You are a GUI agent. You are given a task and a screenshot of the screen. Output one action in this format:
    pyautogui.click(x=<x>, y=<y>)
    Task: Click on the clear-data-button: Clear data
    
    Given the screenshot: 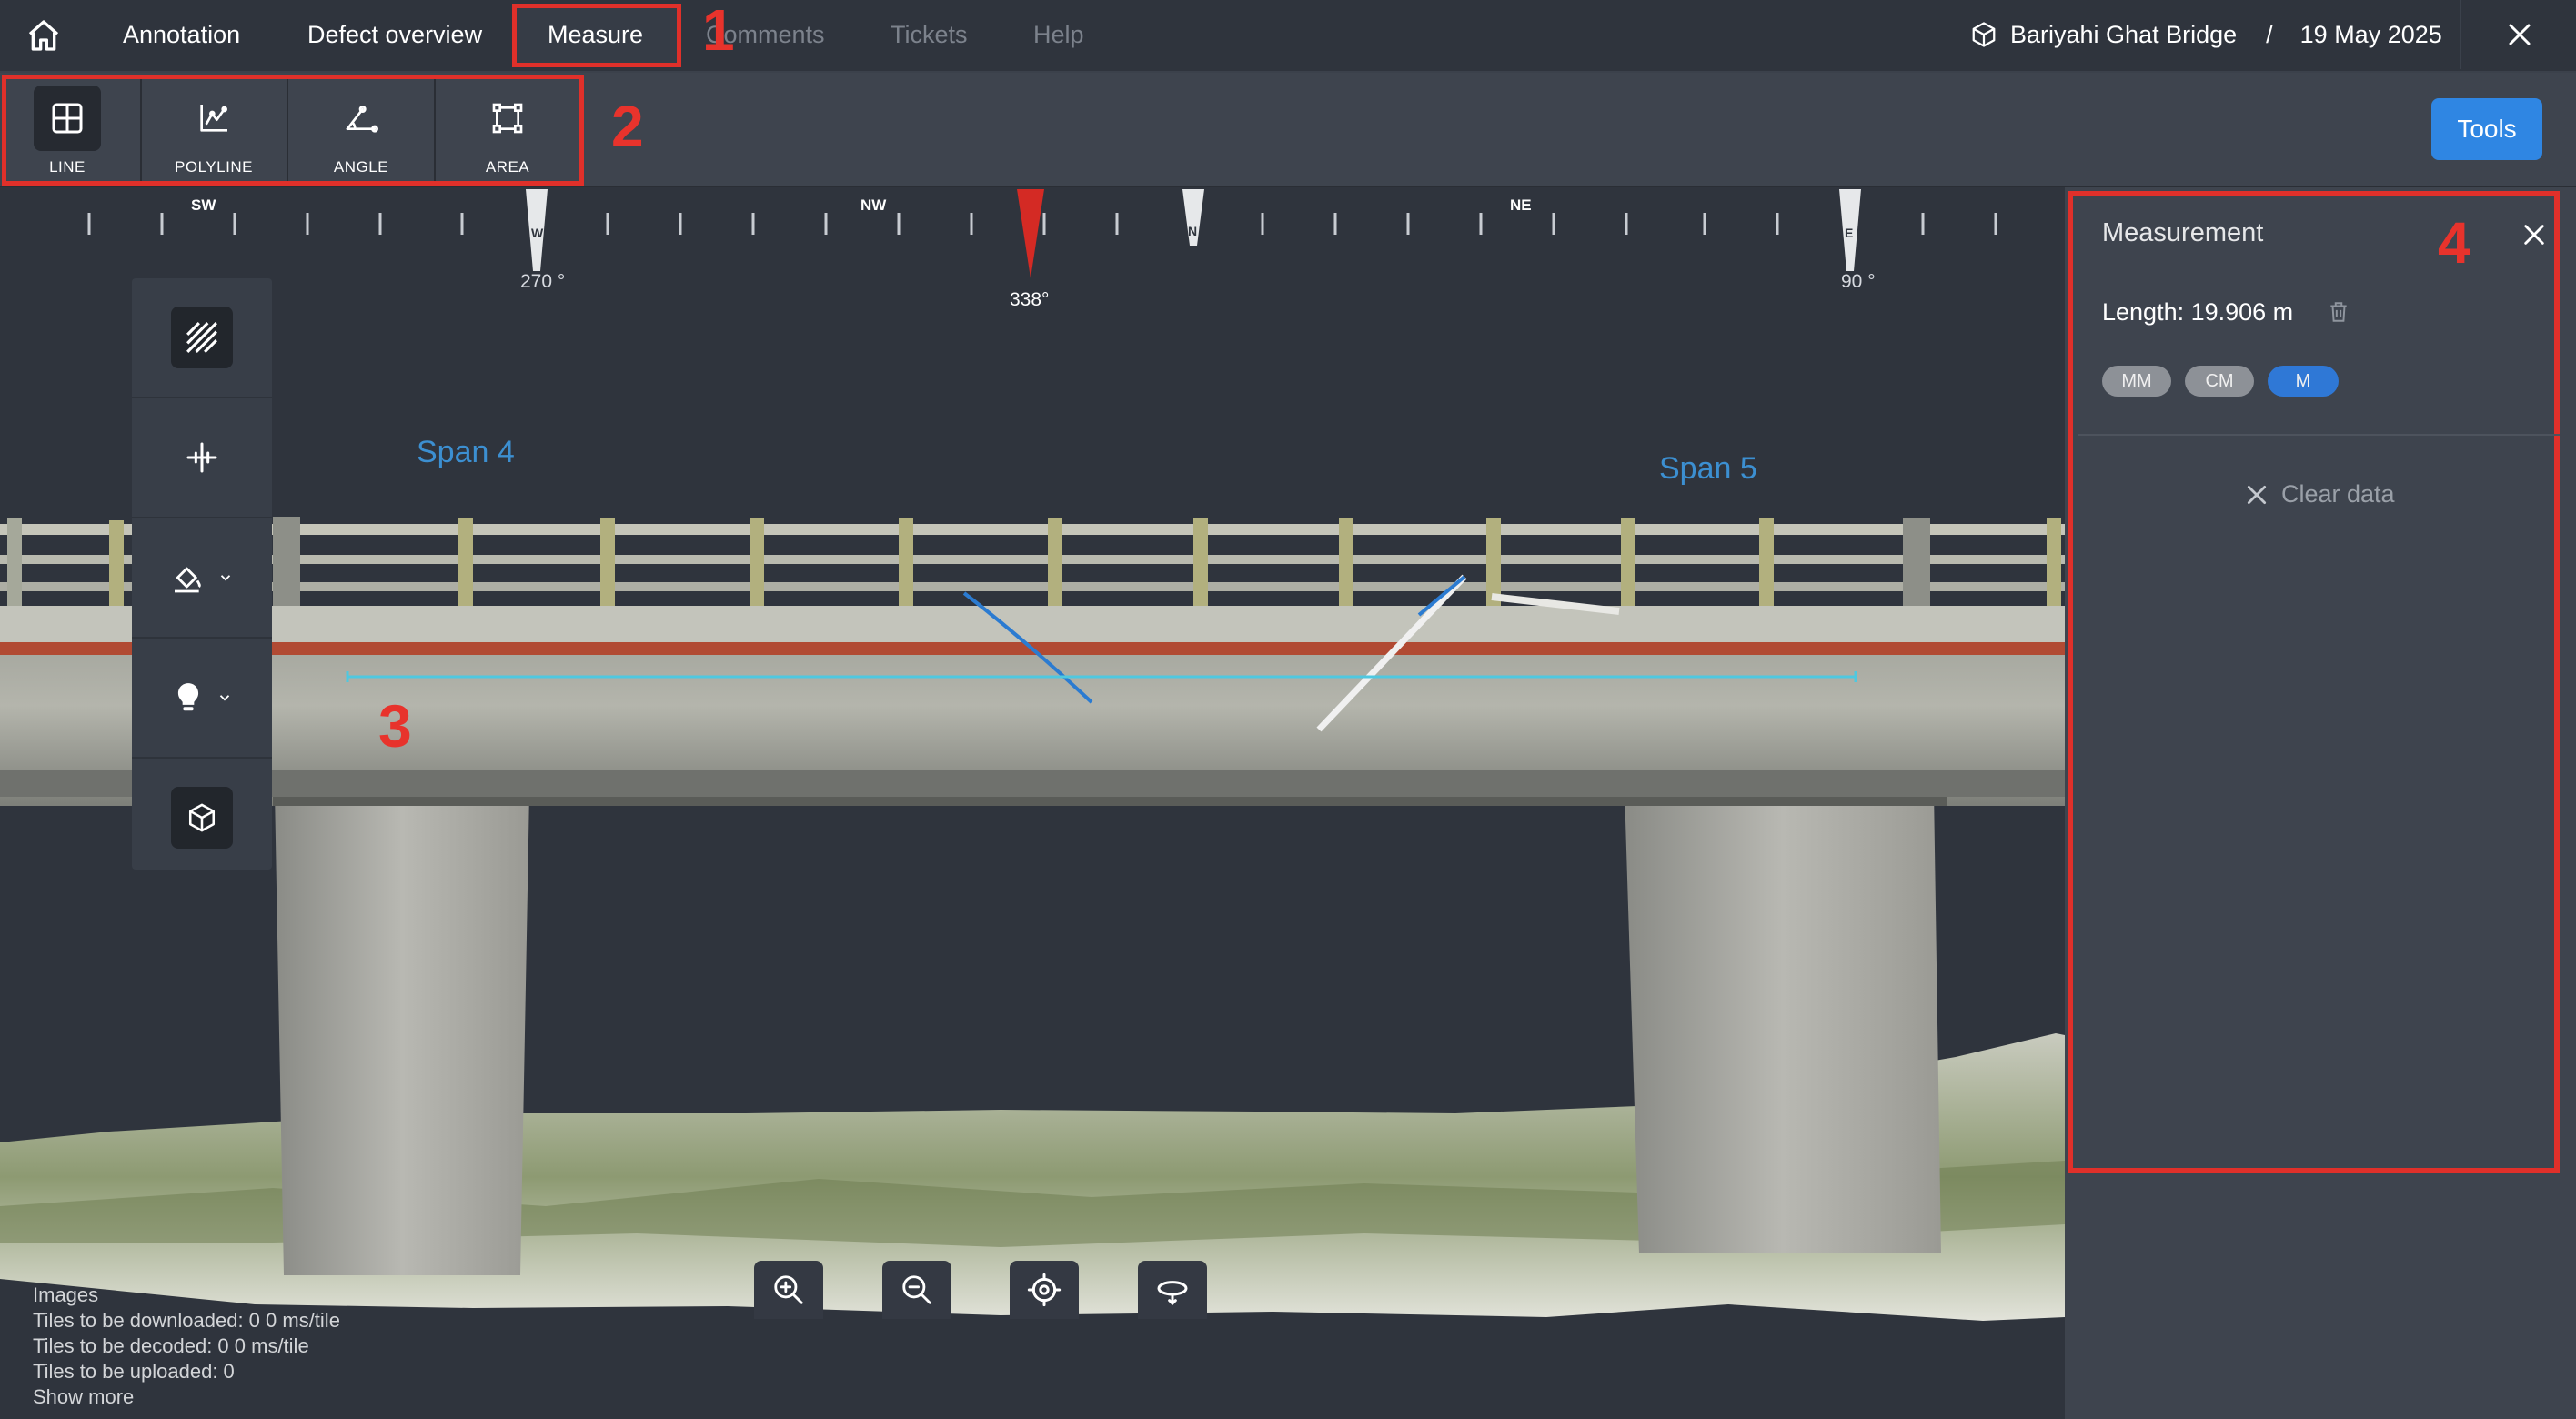 What is the action you would take?
    pyautogui.click(x=2320, y=494)
    